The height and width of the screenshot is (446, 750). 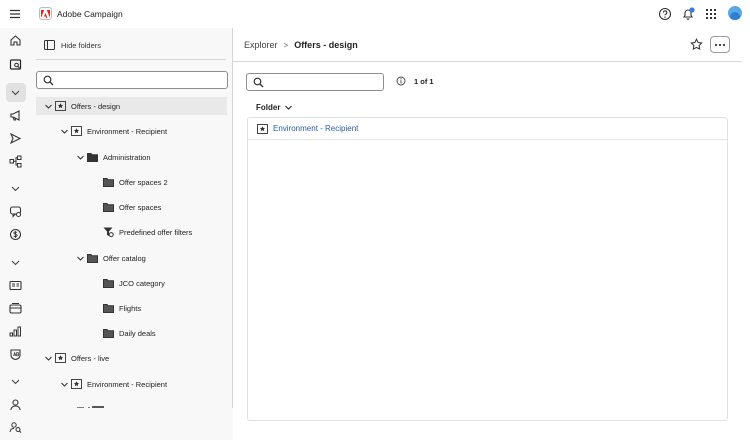 What do you see at coordinates (375, 14) in the screenshot?
I see `top-bar: Adobe Campaign` at bounding box center [375, 14].